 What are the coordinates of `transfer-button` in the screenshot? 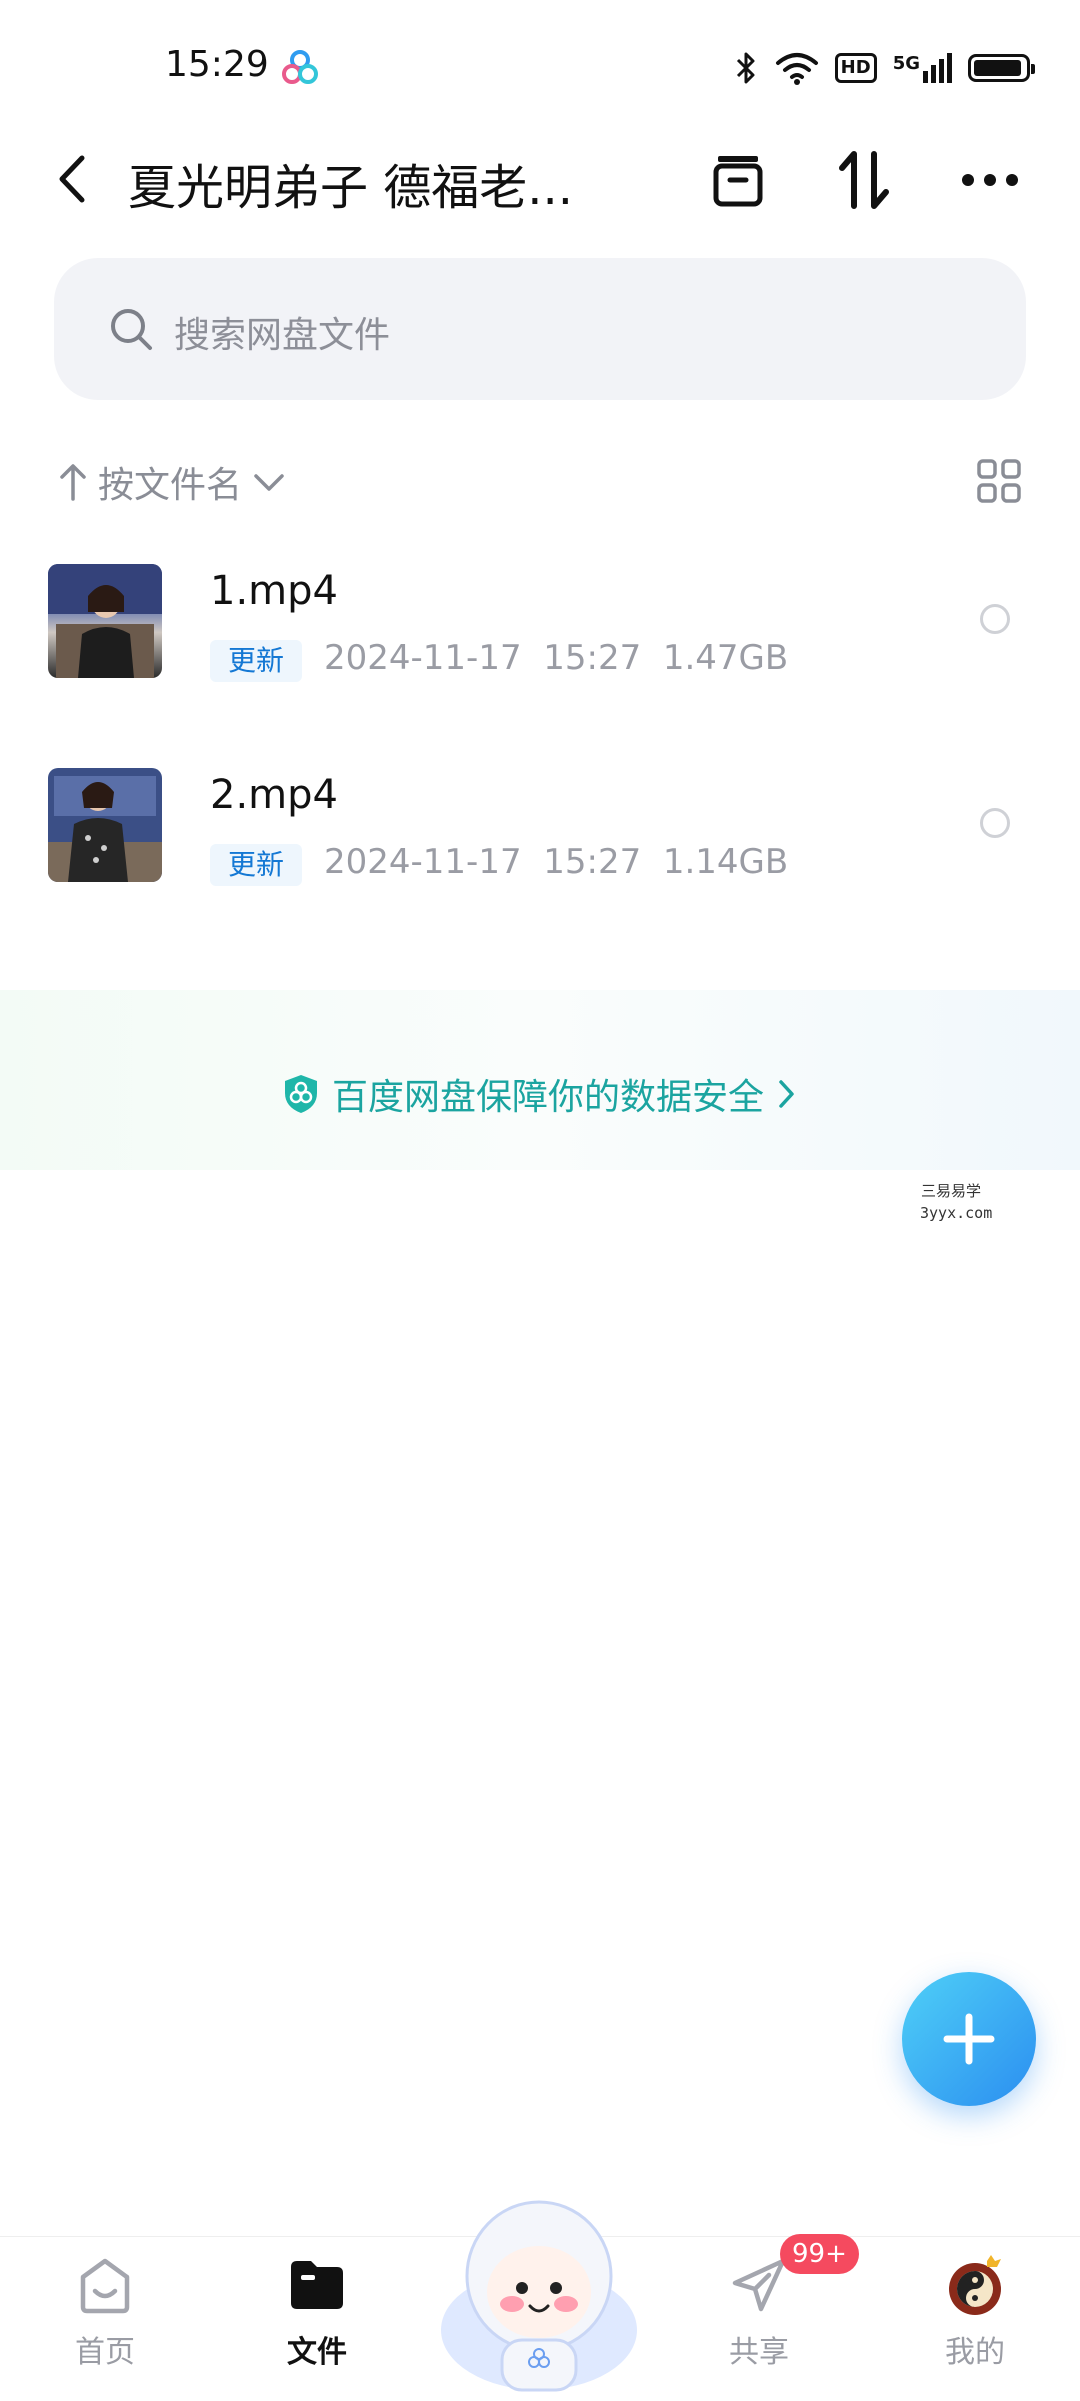 It's located at (864, 180).